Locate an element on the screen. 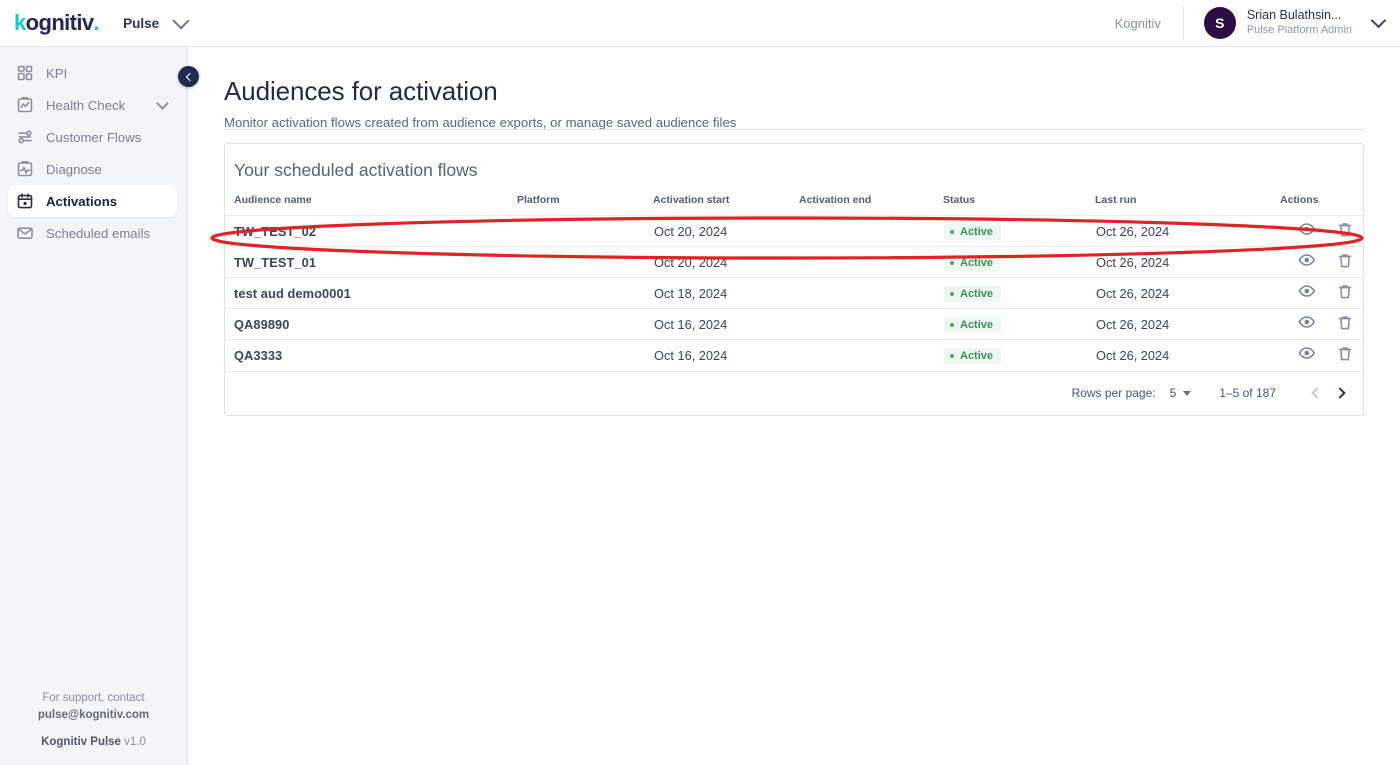  table-row: QA3333 Oct 16, 2024 Active Oct 26, 2024 is located at coordinates (794, 355).